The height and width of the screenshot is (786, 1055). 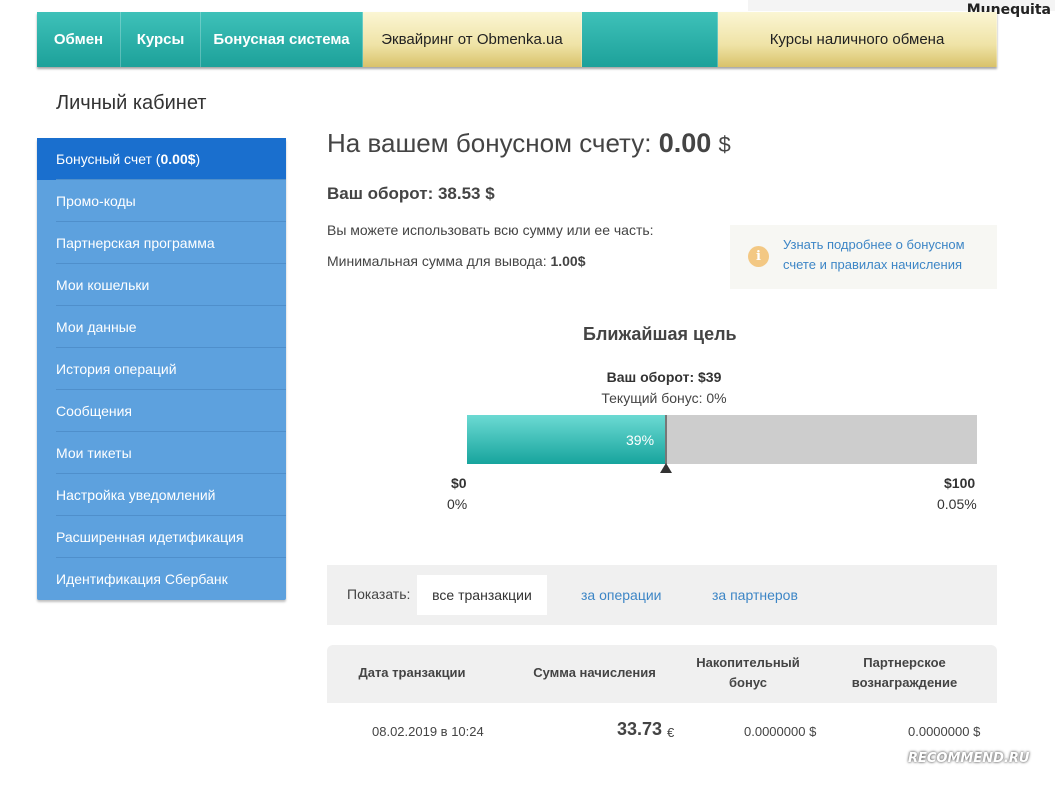 What do you see at coordinates (724, 144) in the screenshot?
I see `bonus-balance-currency: $` at bounding box center [724, 144].